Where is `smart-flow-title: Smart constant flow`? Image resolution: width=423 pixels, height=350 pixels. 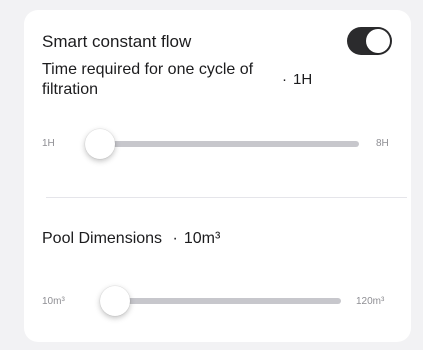
smart-flow-title: Smart constant flow is located at coordinates (117, 41).